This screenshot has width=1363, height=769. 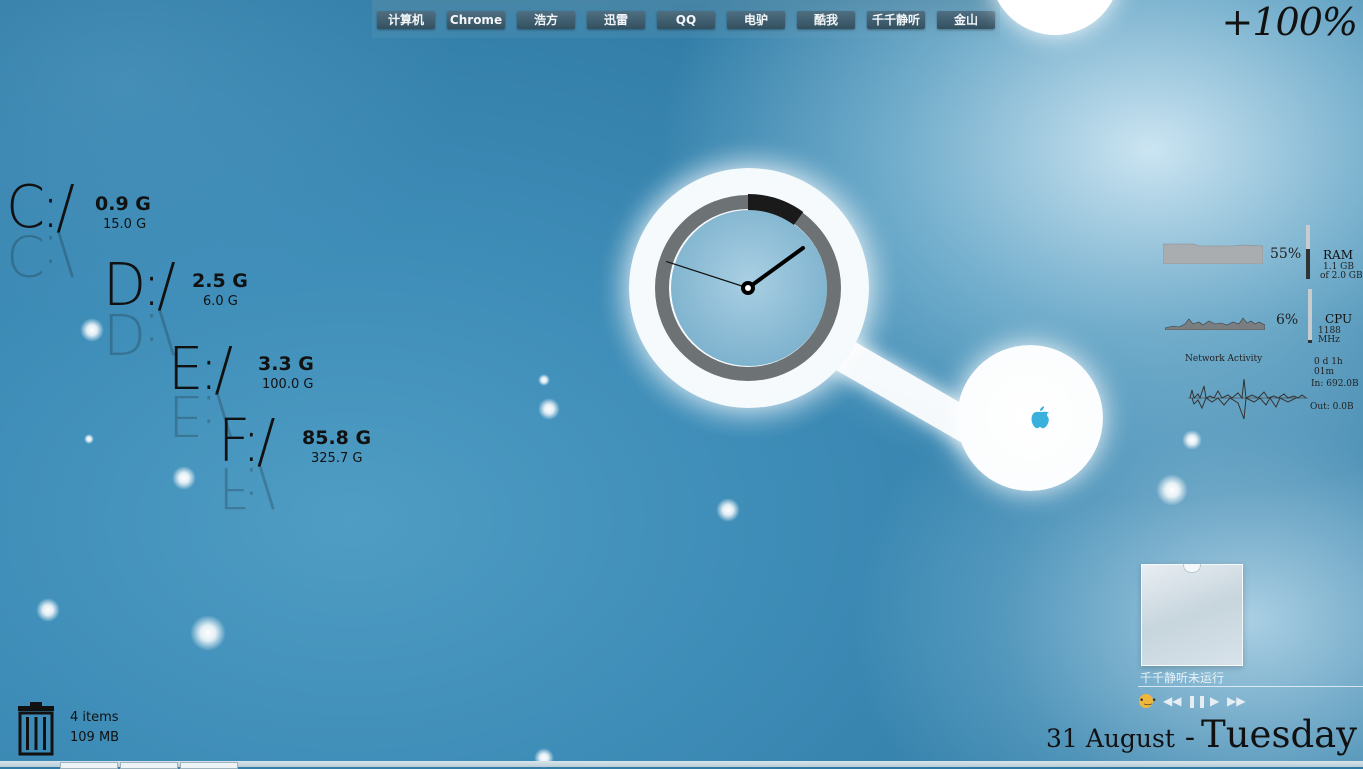 What do you see at coordinates (1308, 264) in the screenshot?
I see `ram-bar-fill` at bounding box center [1308, 264].